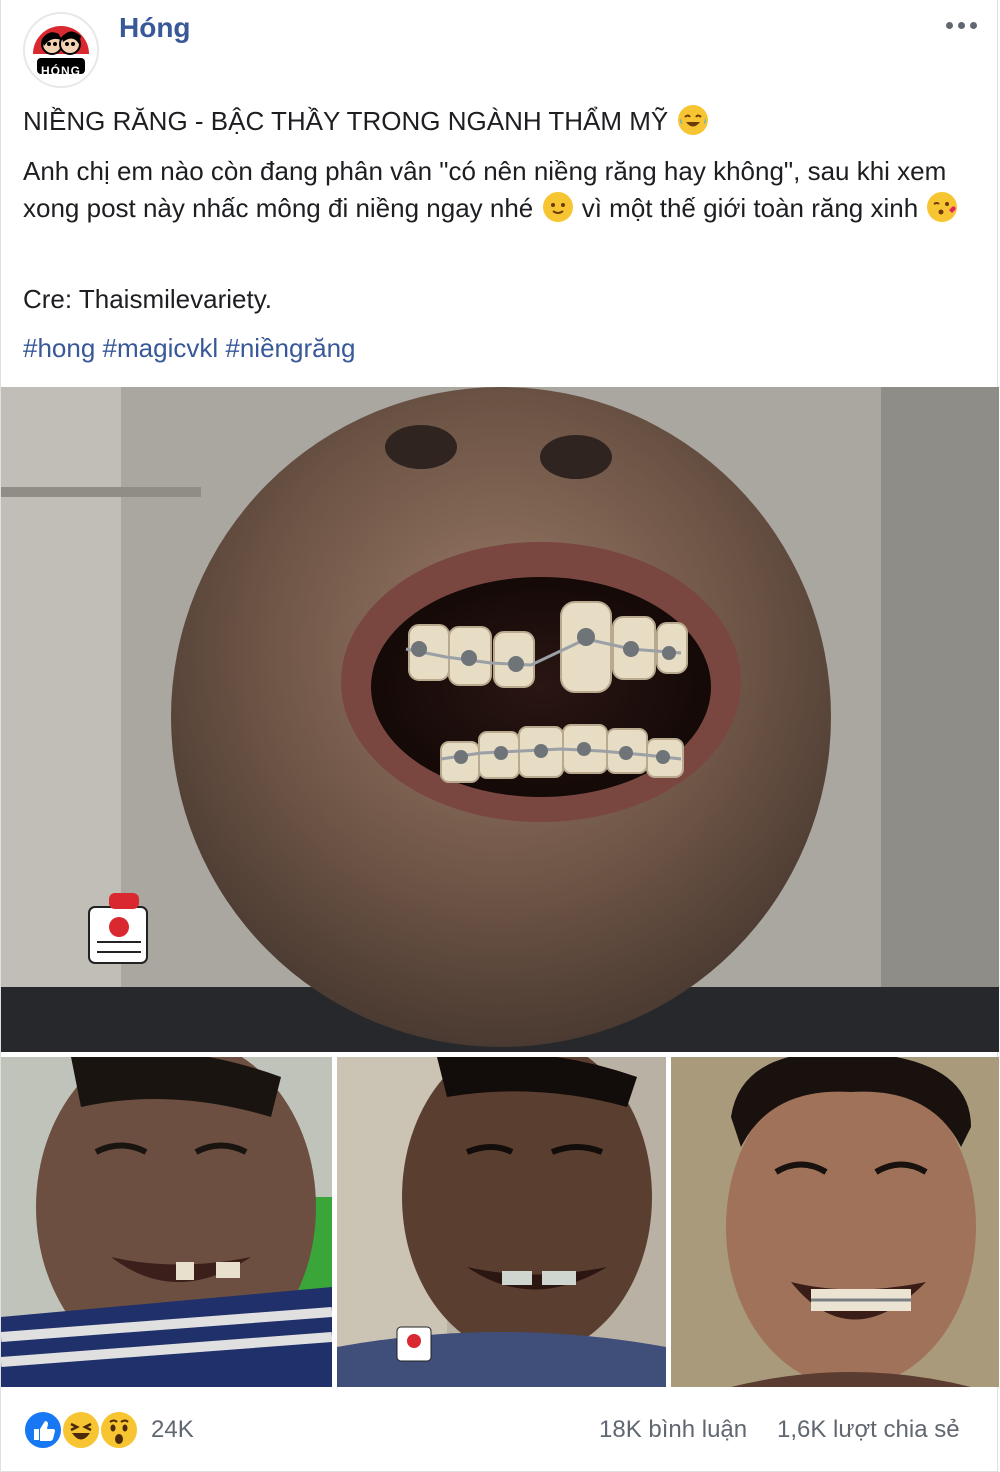  I want to click on hashtag-hong: #hong, so click(59, 348).